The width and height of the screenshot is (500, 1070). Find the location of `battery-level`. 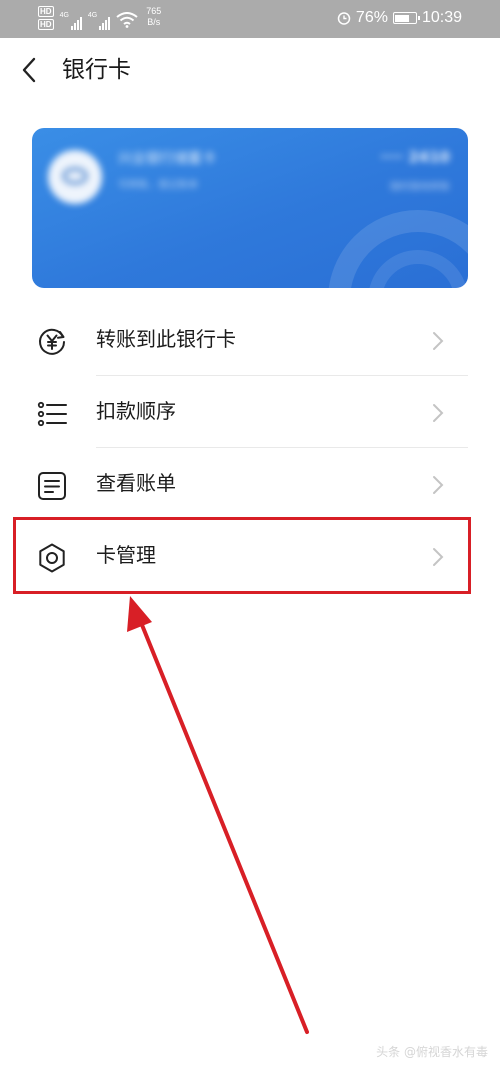

battery-level is located at coordinates (402, 18).